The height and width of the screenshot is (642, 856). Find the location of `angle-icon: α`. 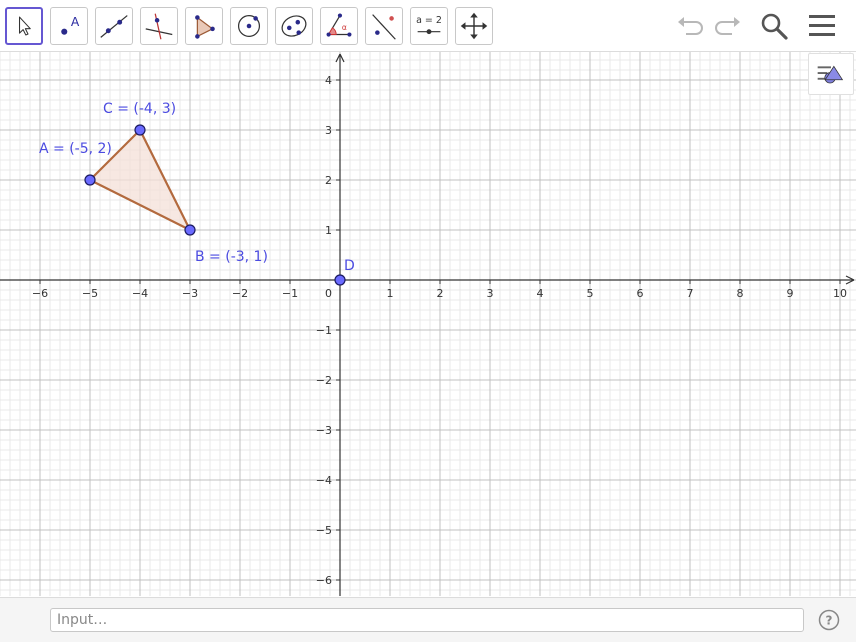

angle-icon: α is located at coordinates (339, 25).